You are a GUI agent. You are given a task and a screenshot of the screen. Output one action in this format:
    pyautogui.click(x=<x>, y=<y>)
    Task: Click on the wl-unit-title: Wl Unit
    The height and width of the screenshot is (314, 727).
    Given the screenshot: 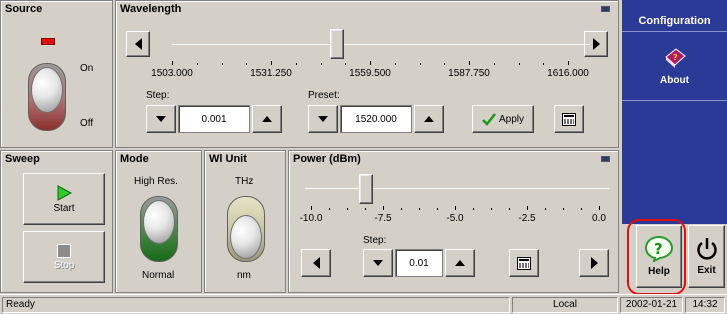 What is the action you would take?
    pyautogui.click(x=228, y=159)
    